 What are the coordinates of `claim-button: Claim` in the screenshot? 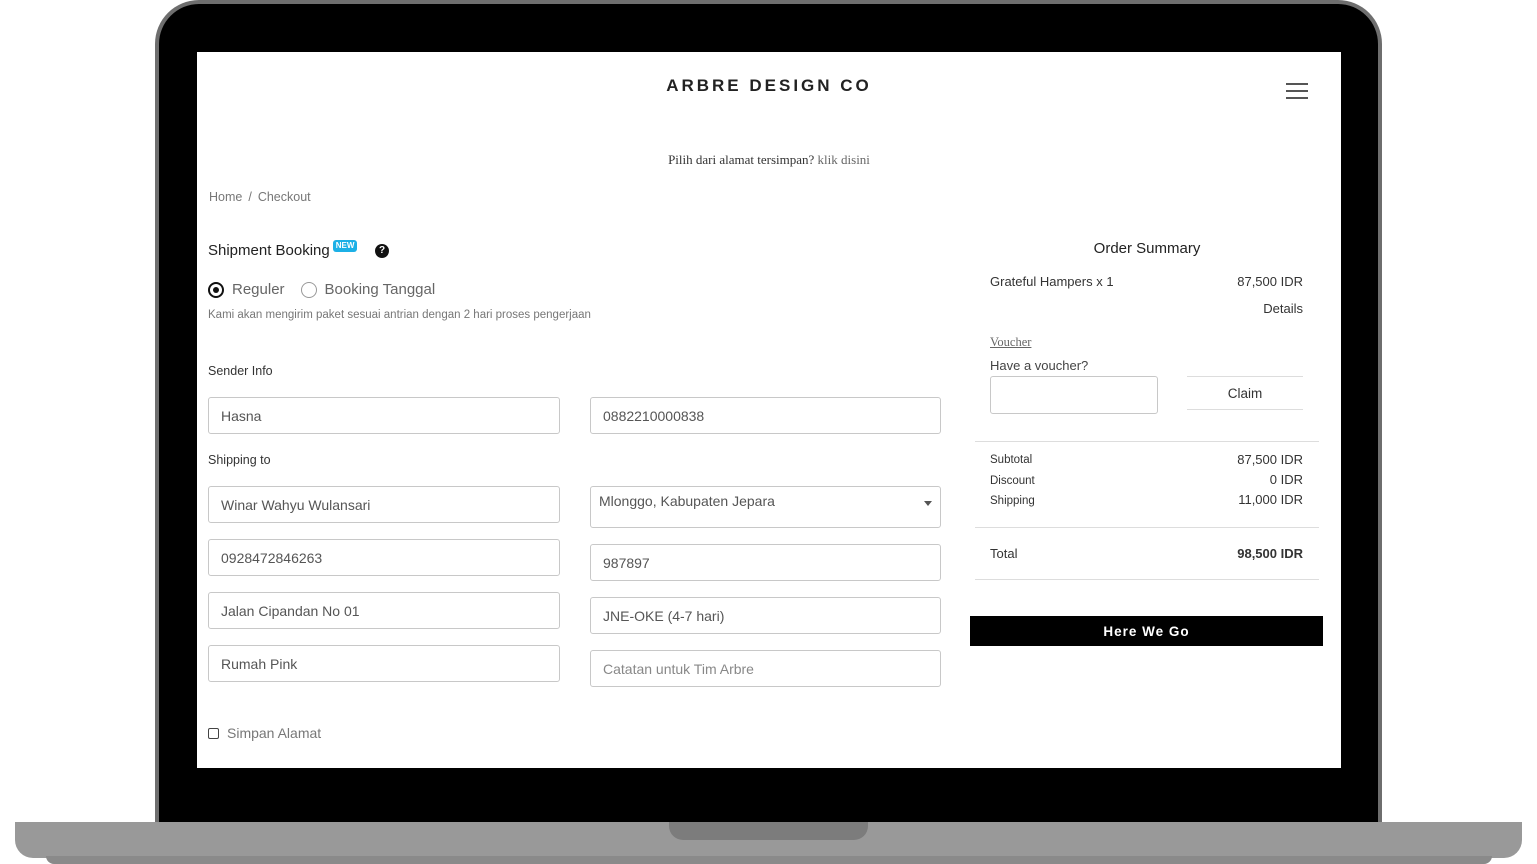 It's located at (1245, 393).